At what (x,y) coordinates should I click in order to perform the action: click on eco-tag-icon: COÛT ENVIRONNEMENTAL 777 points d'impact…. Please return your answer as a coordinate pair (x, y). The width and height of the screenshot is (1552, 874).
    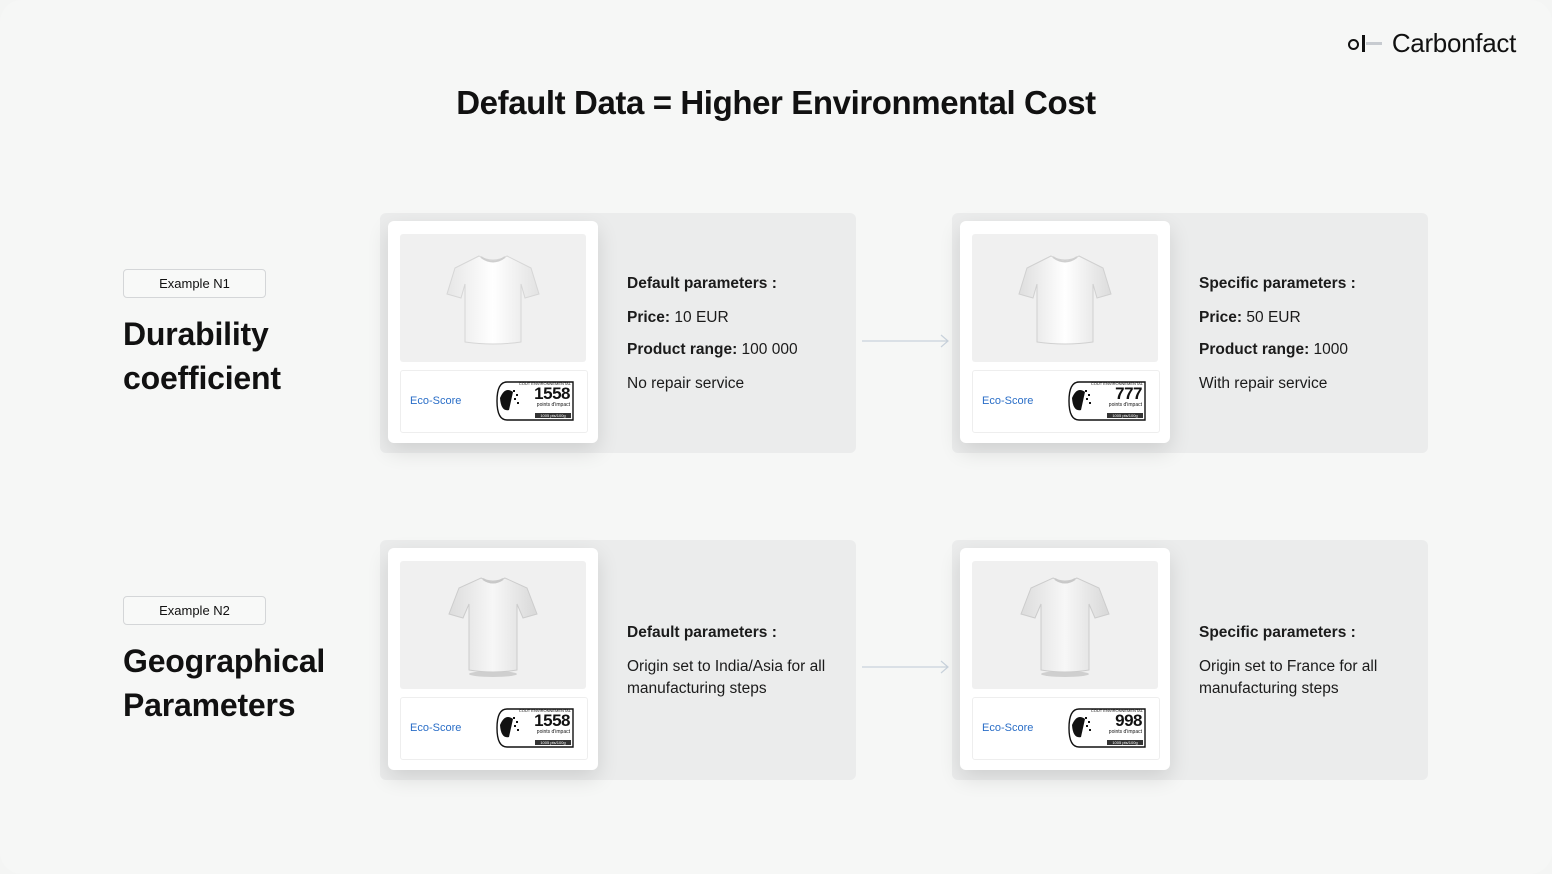
    Looking at the image, I should click on (1107, 401).